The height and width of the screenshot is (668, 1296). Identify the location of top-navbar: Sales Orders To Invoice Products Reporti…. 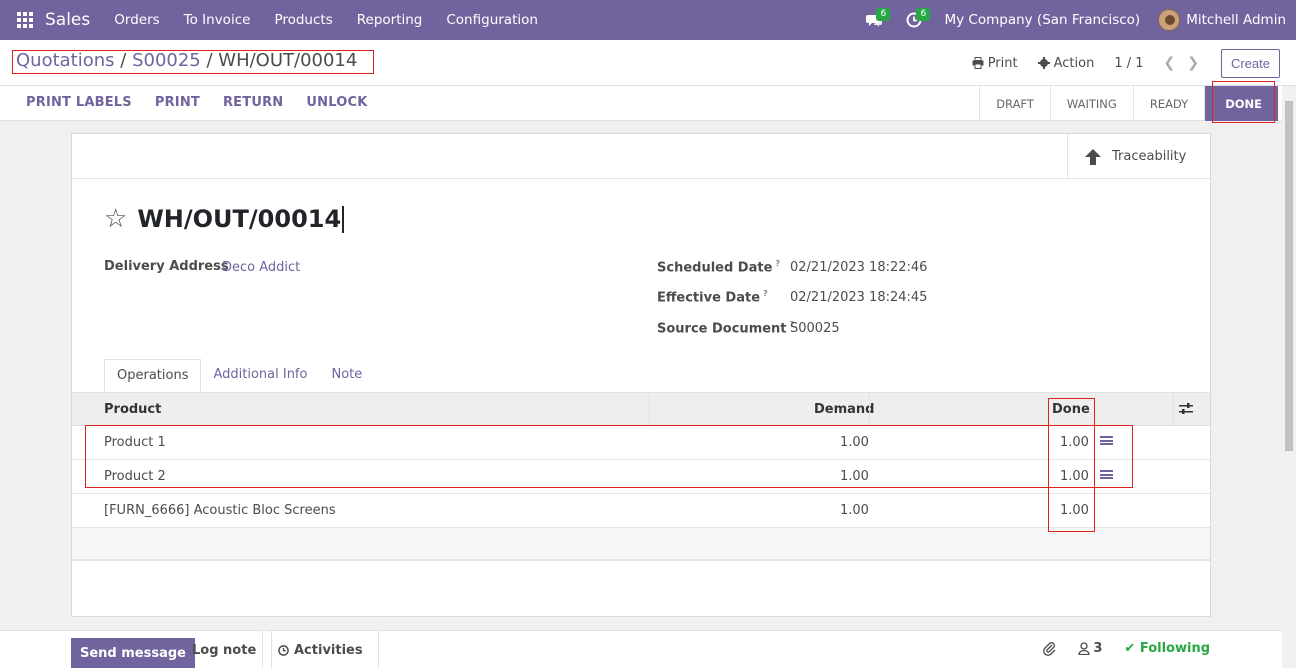
(648, 20).